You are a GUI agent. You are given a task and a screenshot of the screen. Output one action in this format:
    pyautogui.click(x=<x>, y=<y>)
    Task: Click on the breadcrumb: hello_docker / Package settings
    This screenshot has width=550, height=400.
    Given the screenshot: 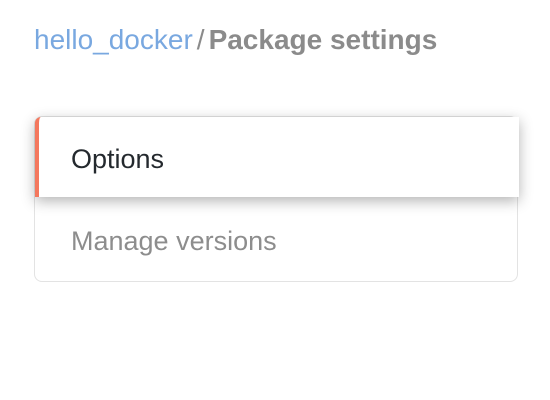 What is the action you would take?
    pyautogui.click(x=235, y=40)
    